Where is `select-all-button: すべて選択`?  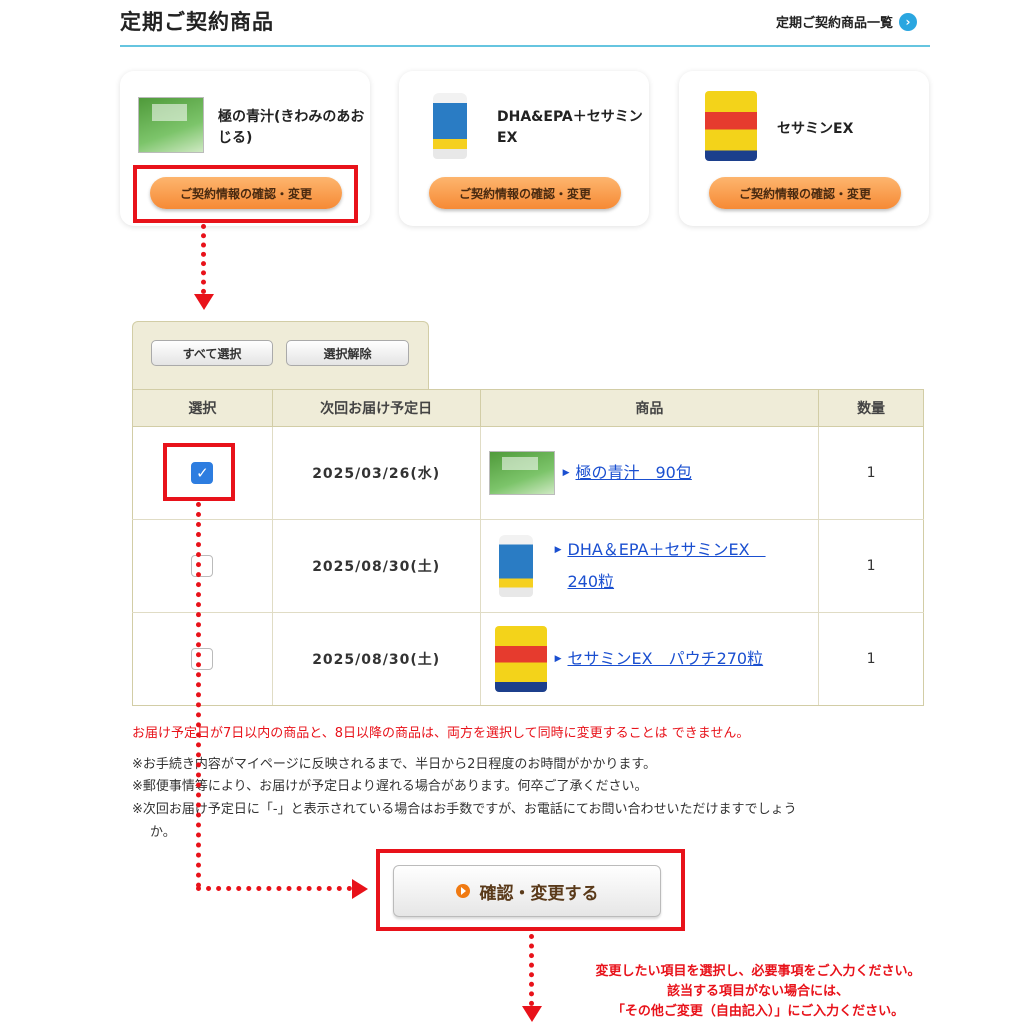
select-all-button: すべて選択 is located at coordinates (212, 353).